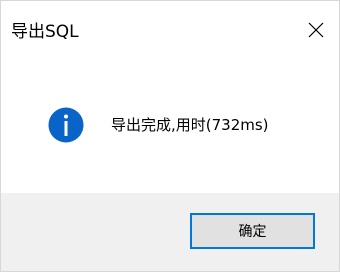  I want to click on info-icon, so click(66, 125).